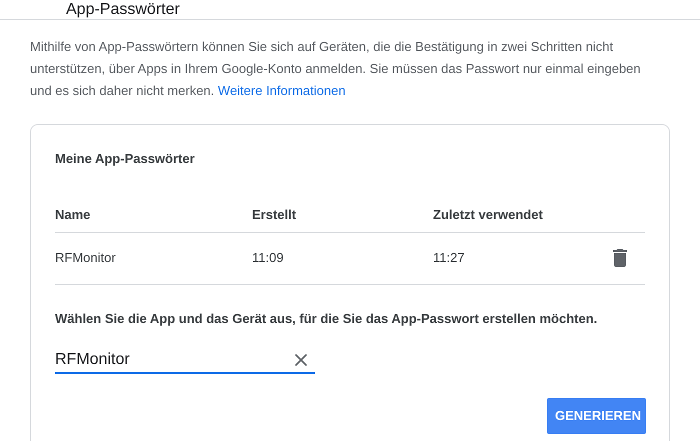 The height and width of the screenshot is (441, 700). Describe the element at coordinates (173, 360) in the screenshot. I see `app-name-field: RFMonitor` at that location.